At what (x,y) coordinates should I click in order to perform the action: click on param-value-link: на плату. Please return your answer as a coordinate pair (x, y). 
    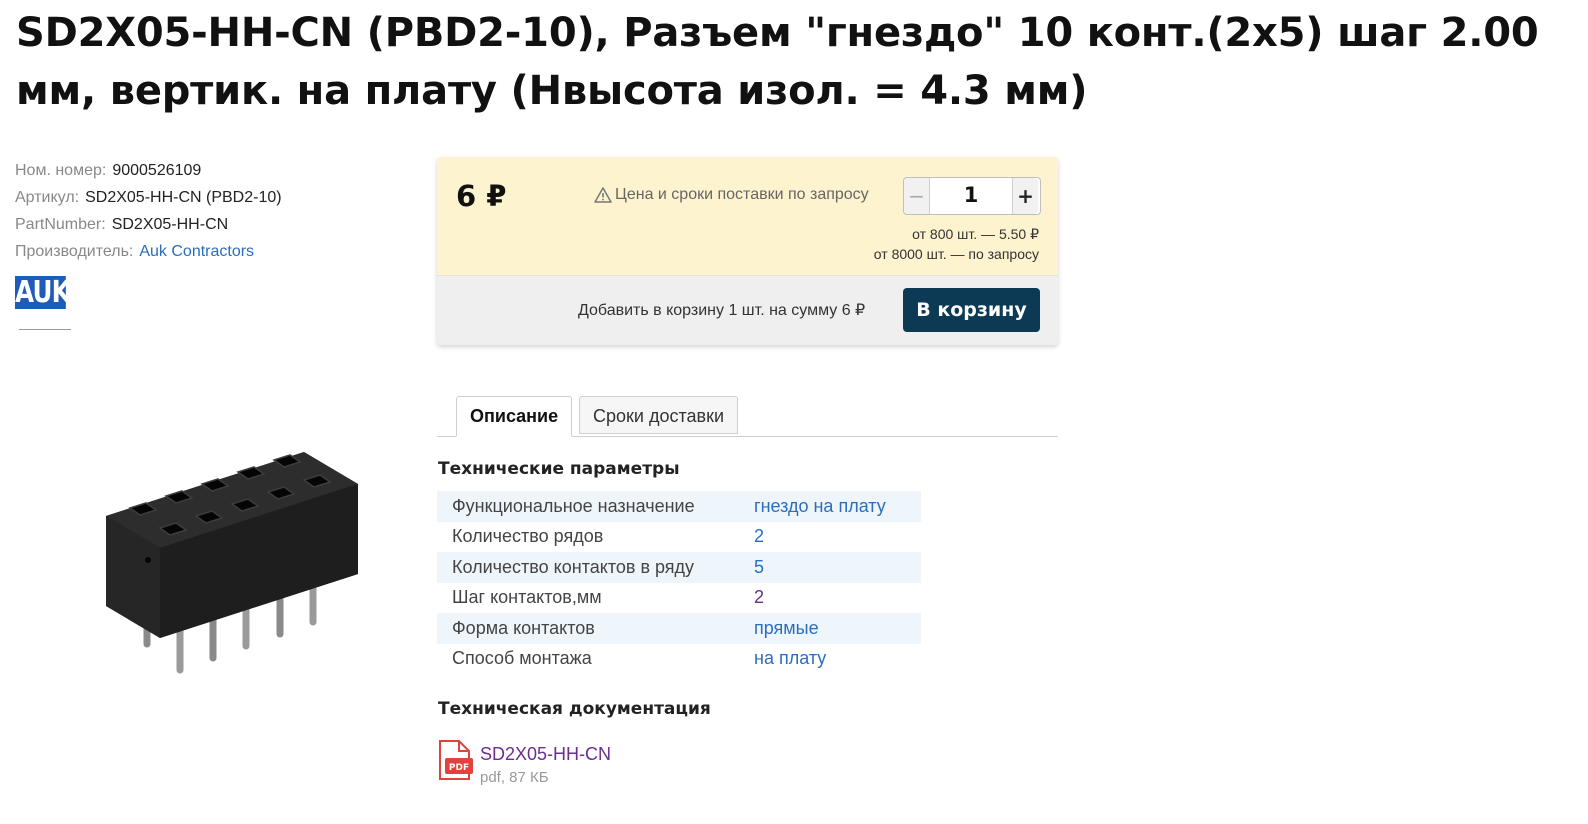
    Looking at the image, I should click on (837, 659).